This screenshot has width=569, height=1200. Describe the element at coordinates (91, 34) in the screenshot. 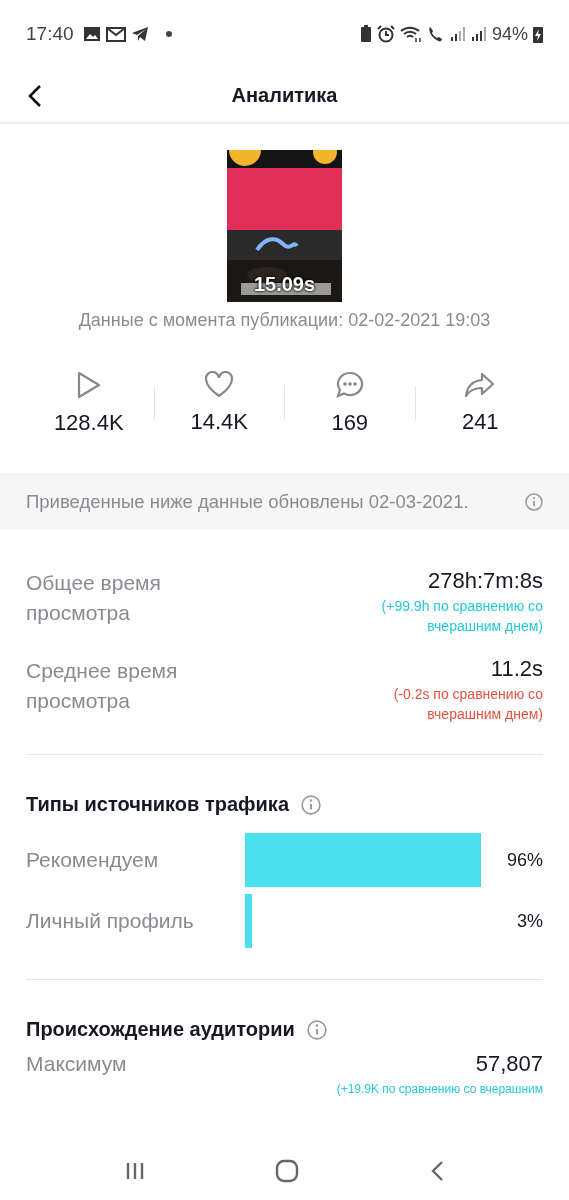

I see `gallery-icon` at that location.